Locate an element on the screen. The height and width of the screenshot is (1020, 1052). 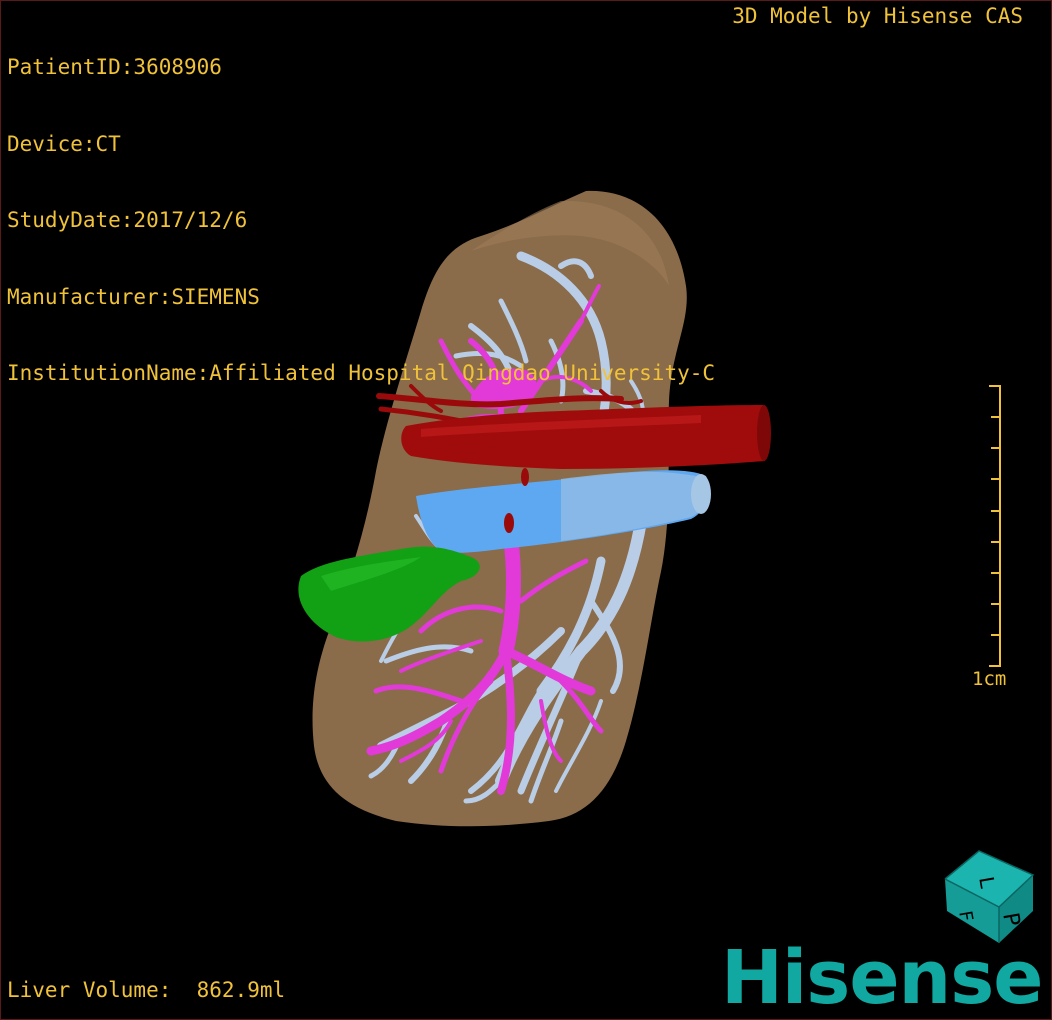
hisense-logo: Hisense is located at coordinates (882, 977).